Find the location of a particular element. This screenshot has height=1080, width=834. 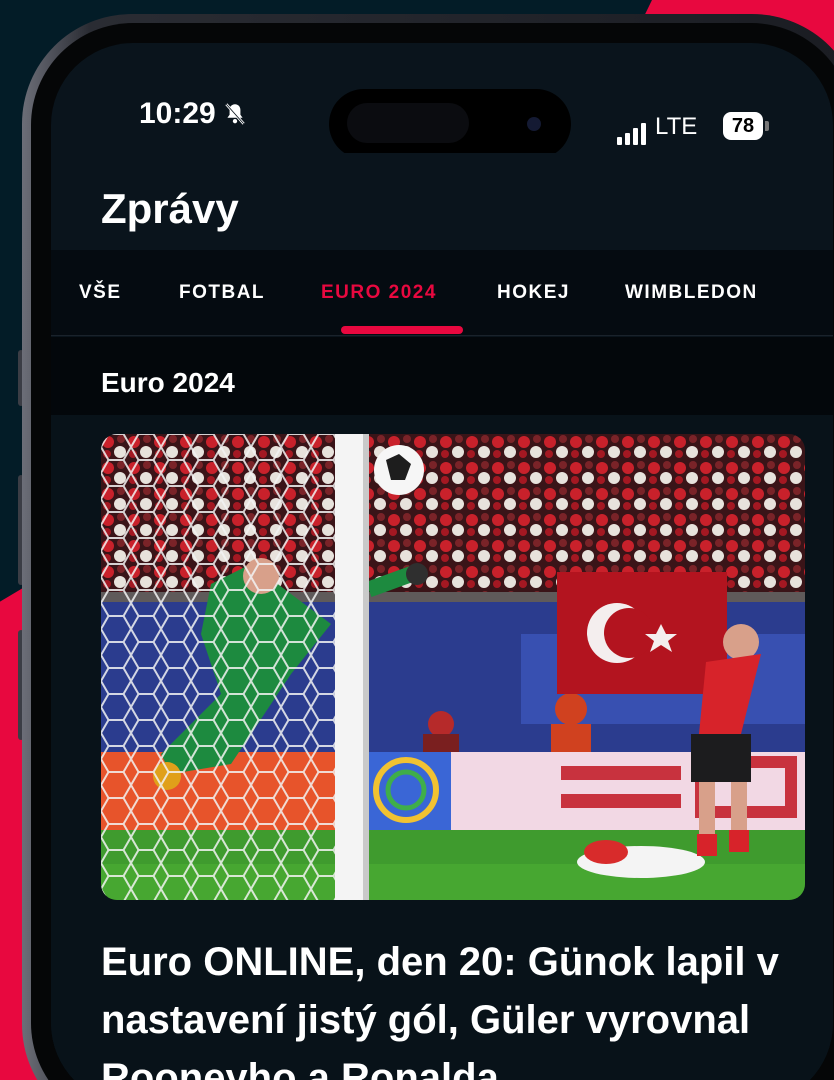

tab-vse: VŠE is located at coordinates (100, 293).